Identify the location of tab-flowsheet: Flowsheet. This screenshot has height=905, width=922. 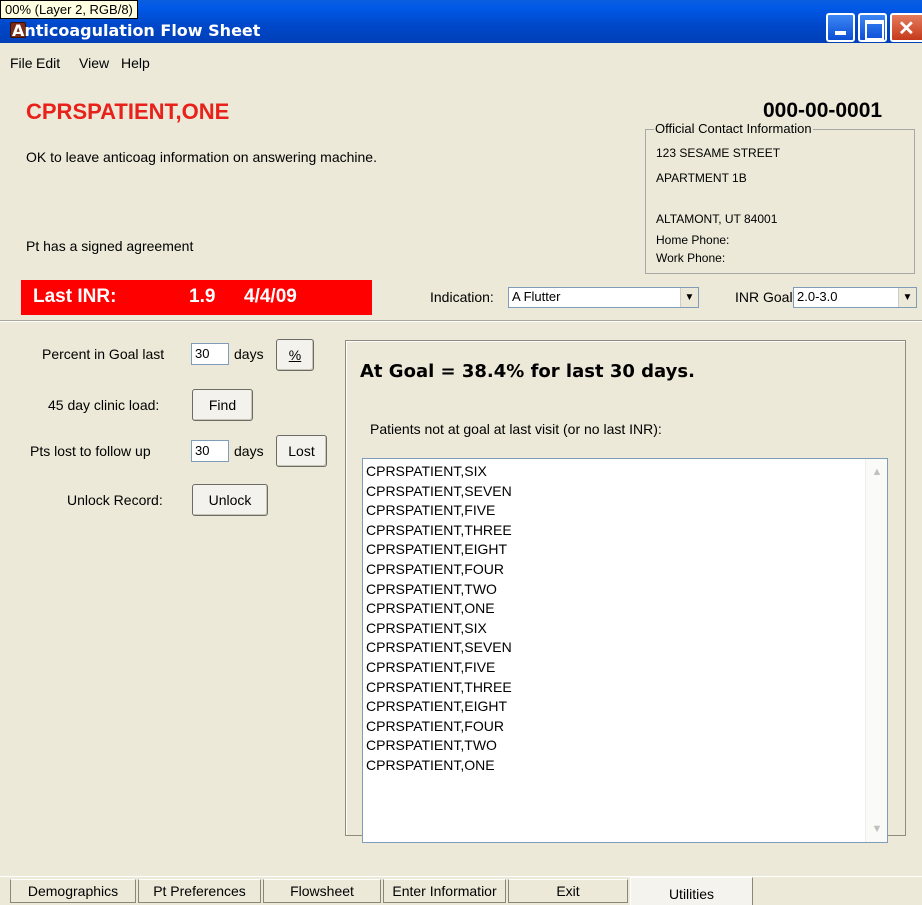
(322, 891).